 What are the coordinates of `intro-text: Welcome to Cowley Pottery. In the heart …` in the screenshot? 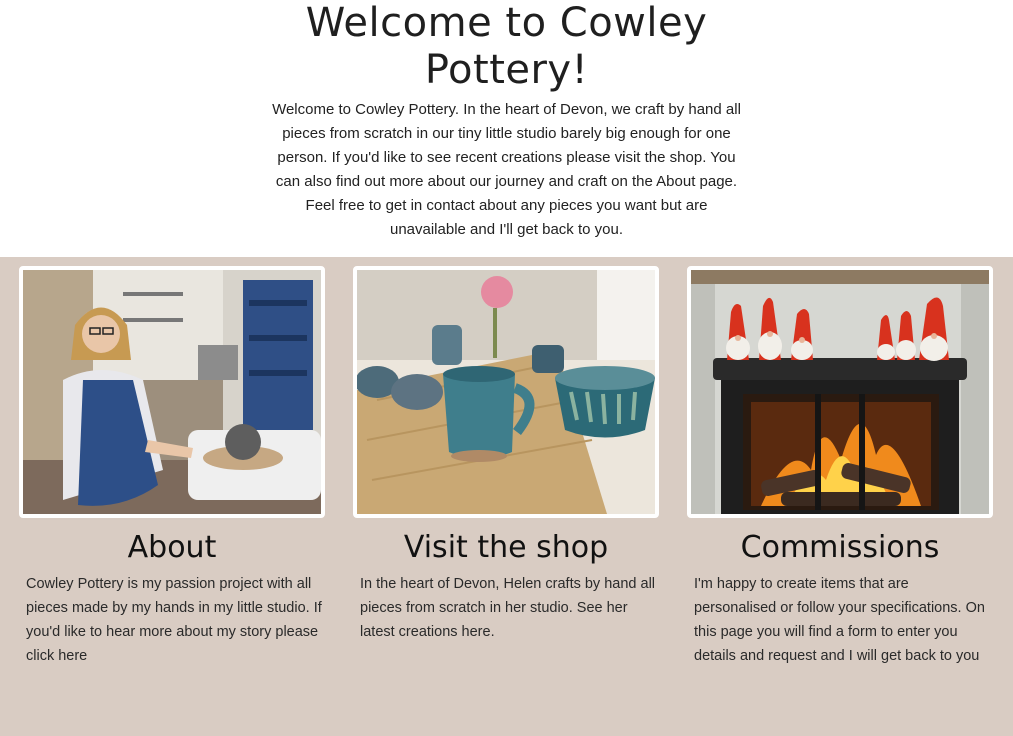 It's located at (506, 169).